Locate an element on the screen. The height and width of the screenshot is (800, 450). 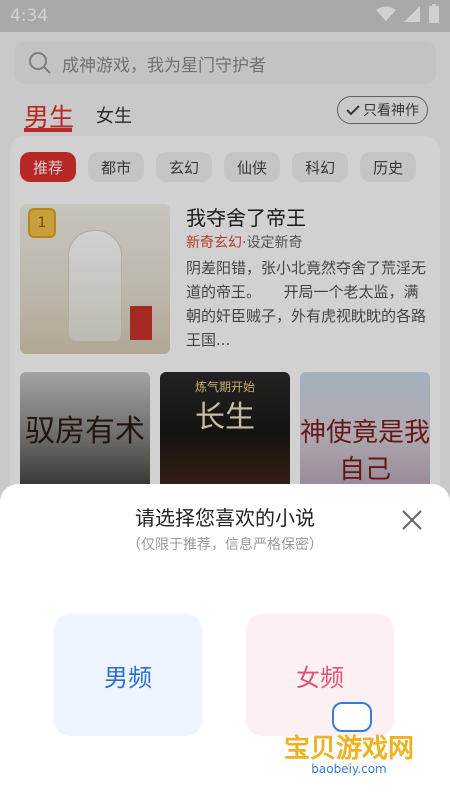
watermark-name: 宝贝游戏网 is located at coordinates (348, 749).